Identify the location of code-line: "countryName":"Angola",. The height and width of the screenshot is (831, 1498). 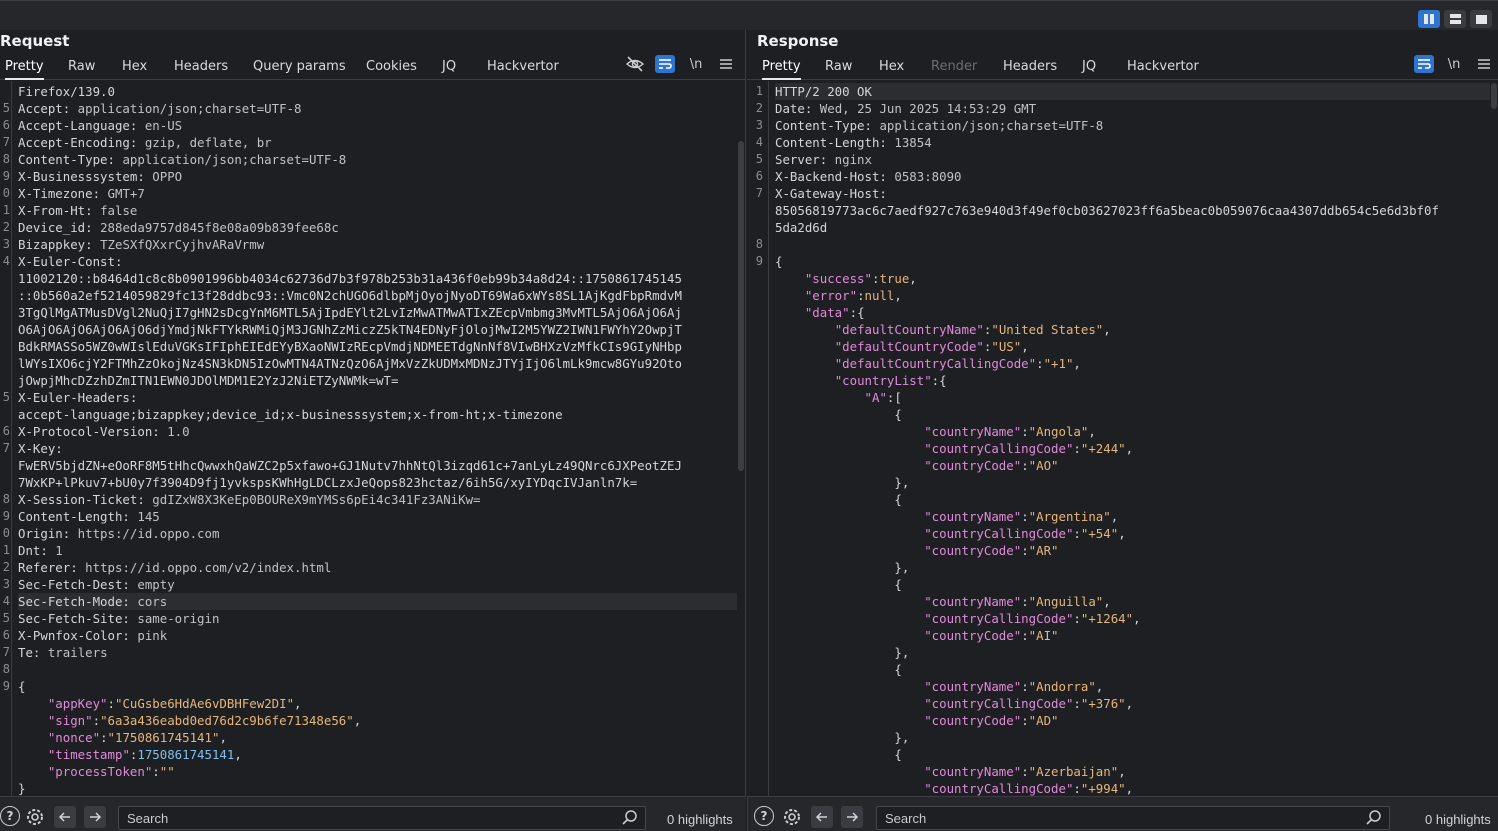
(1136, 431).